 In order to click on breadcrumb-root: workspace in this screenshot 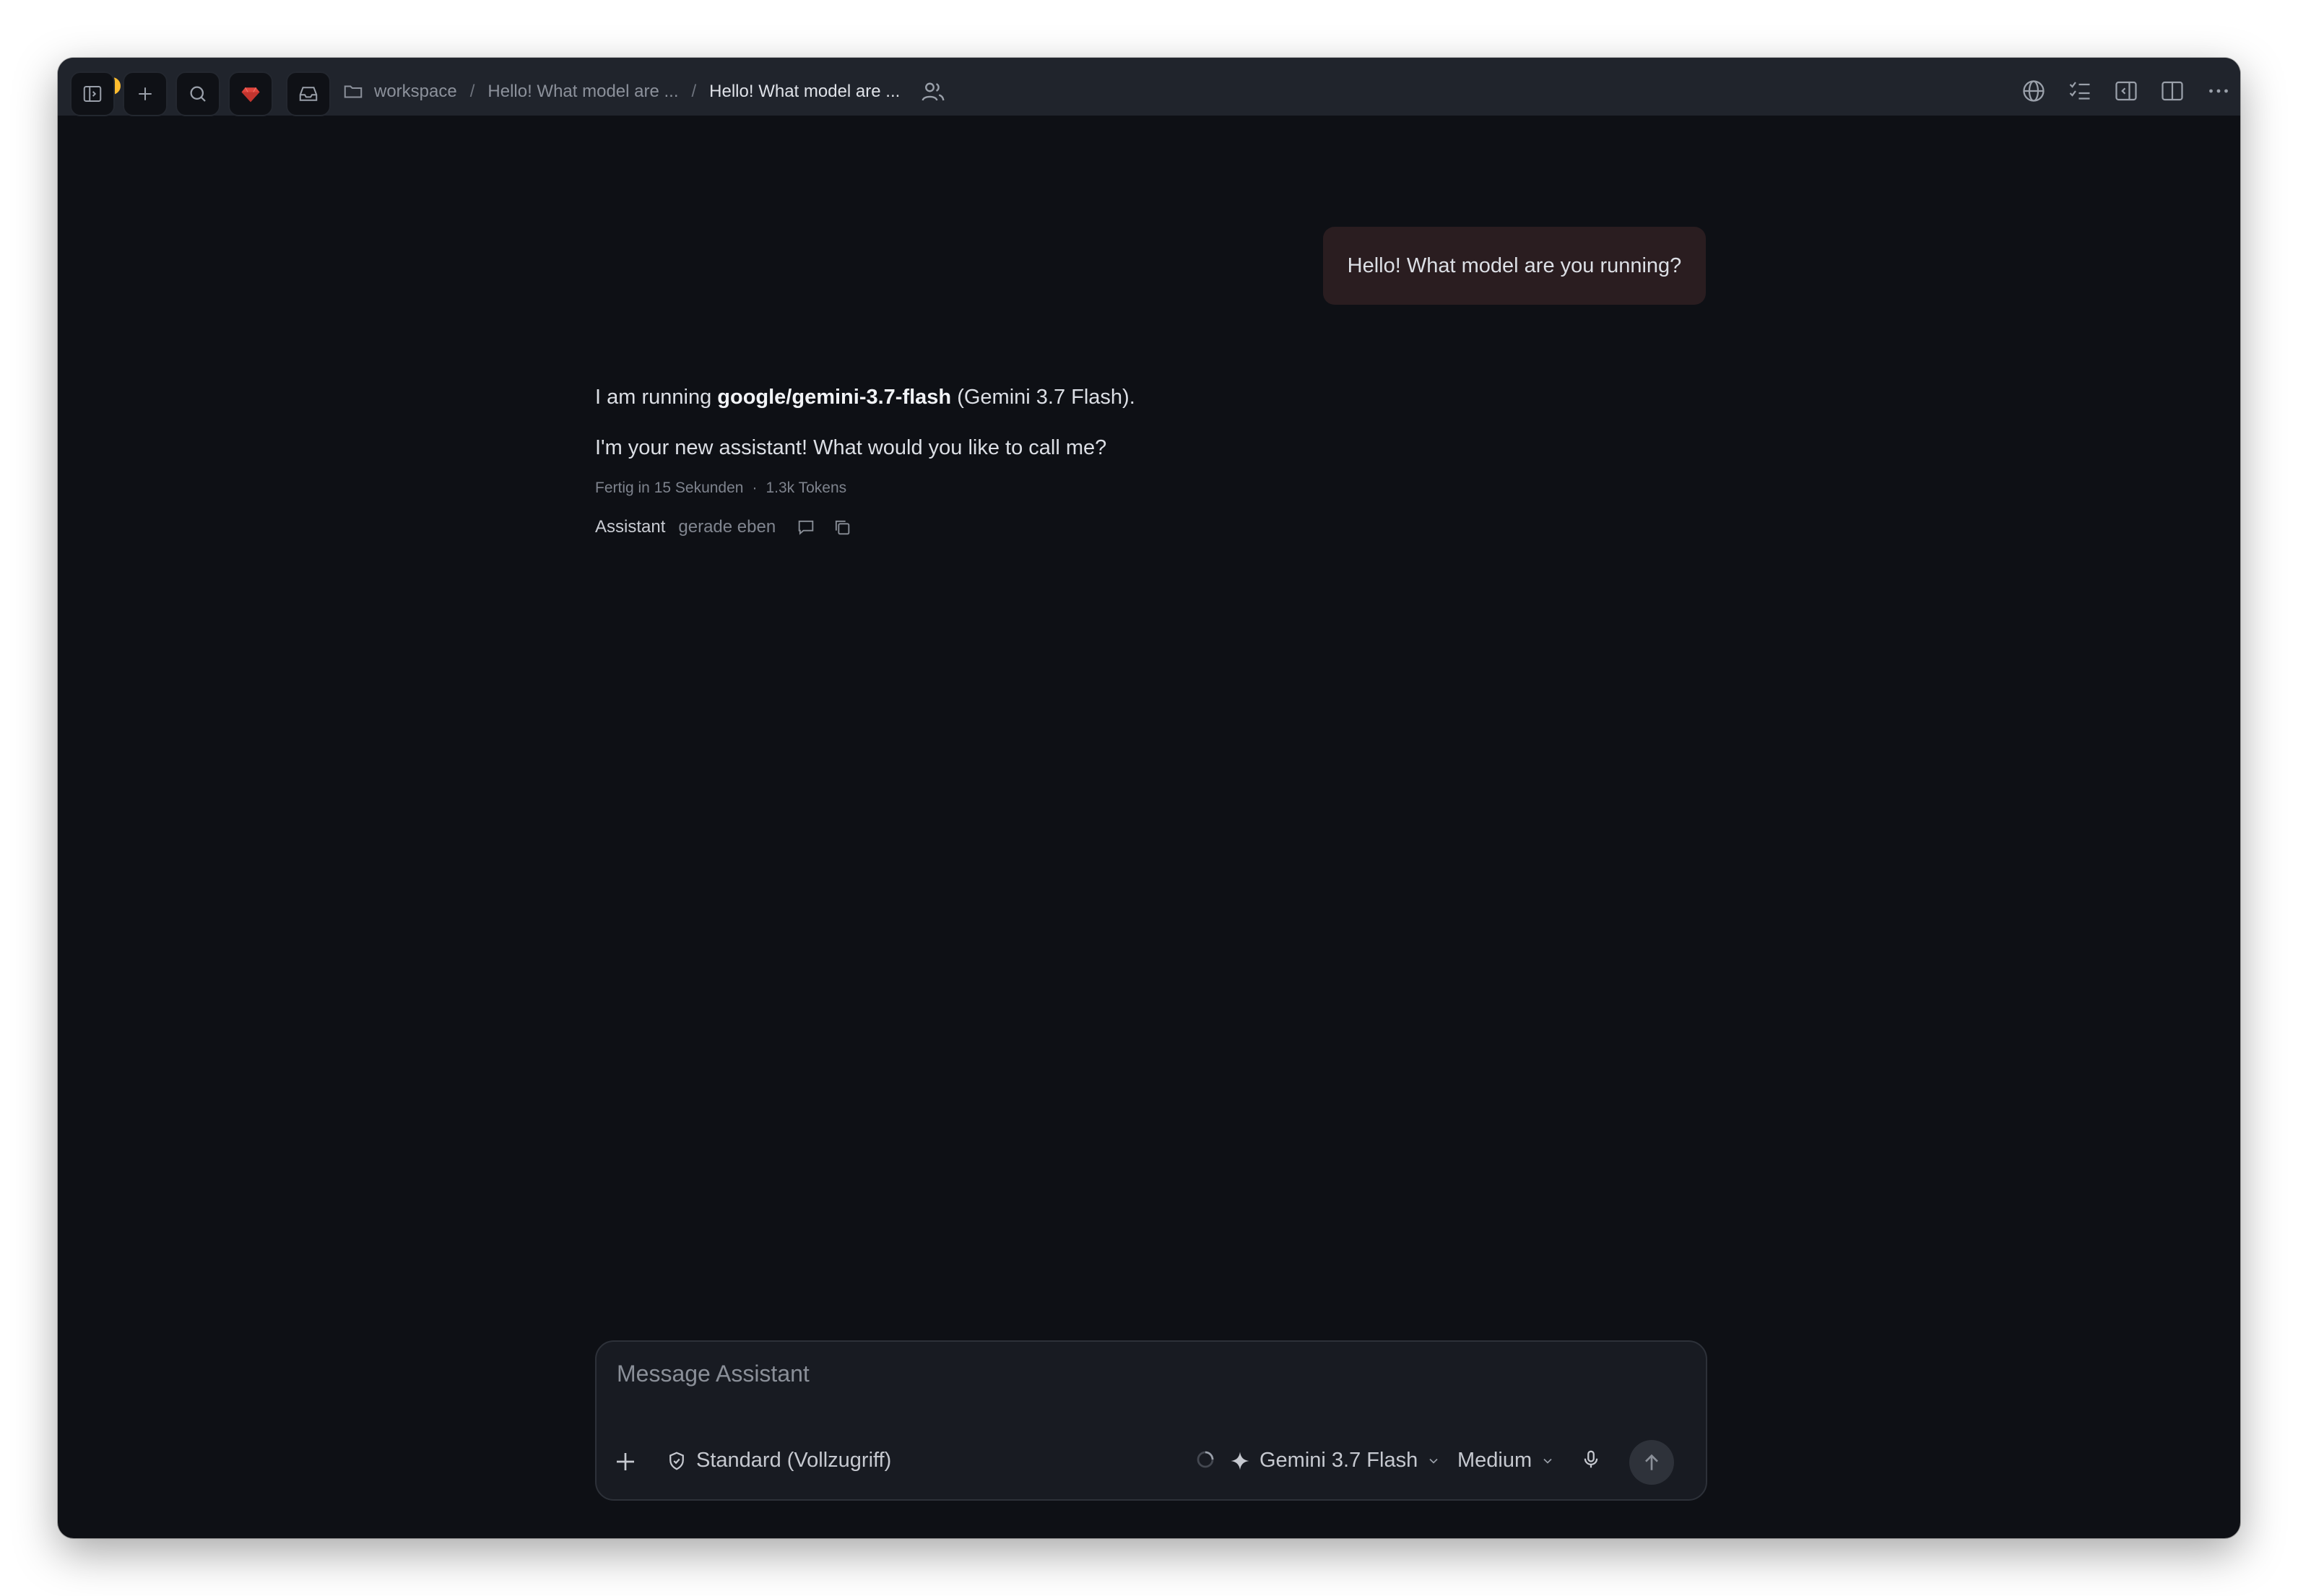, I will do `click(415, 92)`.